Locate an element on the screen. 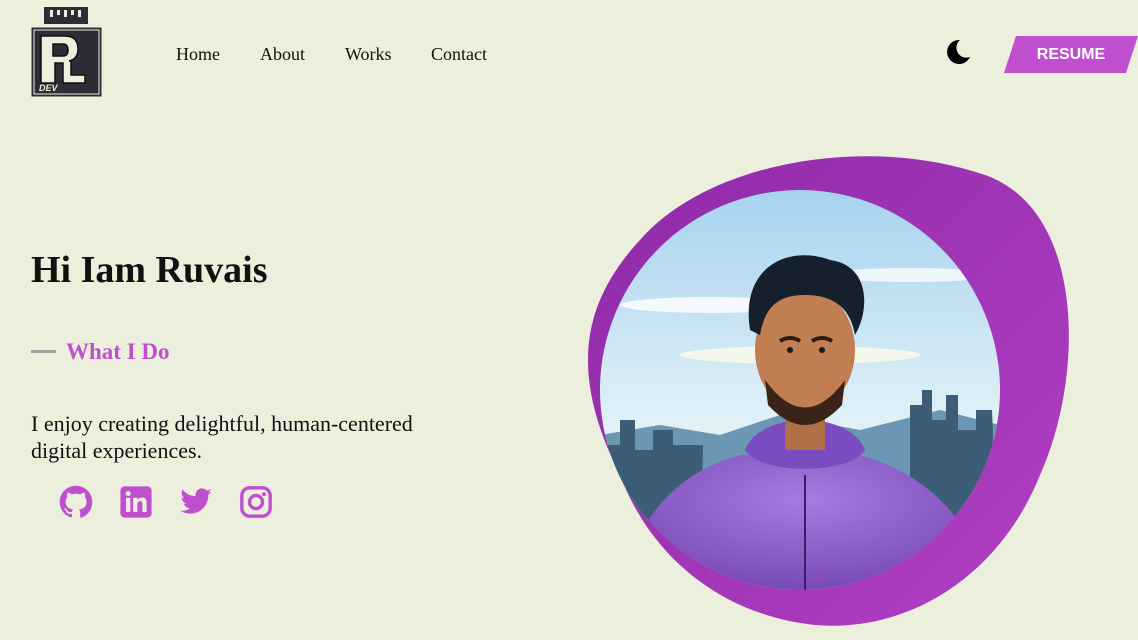 The height and width of the screenshot is (640, 1138). nav-home: Home is located at coordinates (198, 54).